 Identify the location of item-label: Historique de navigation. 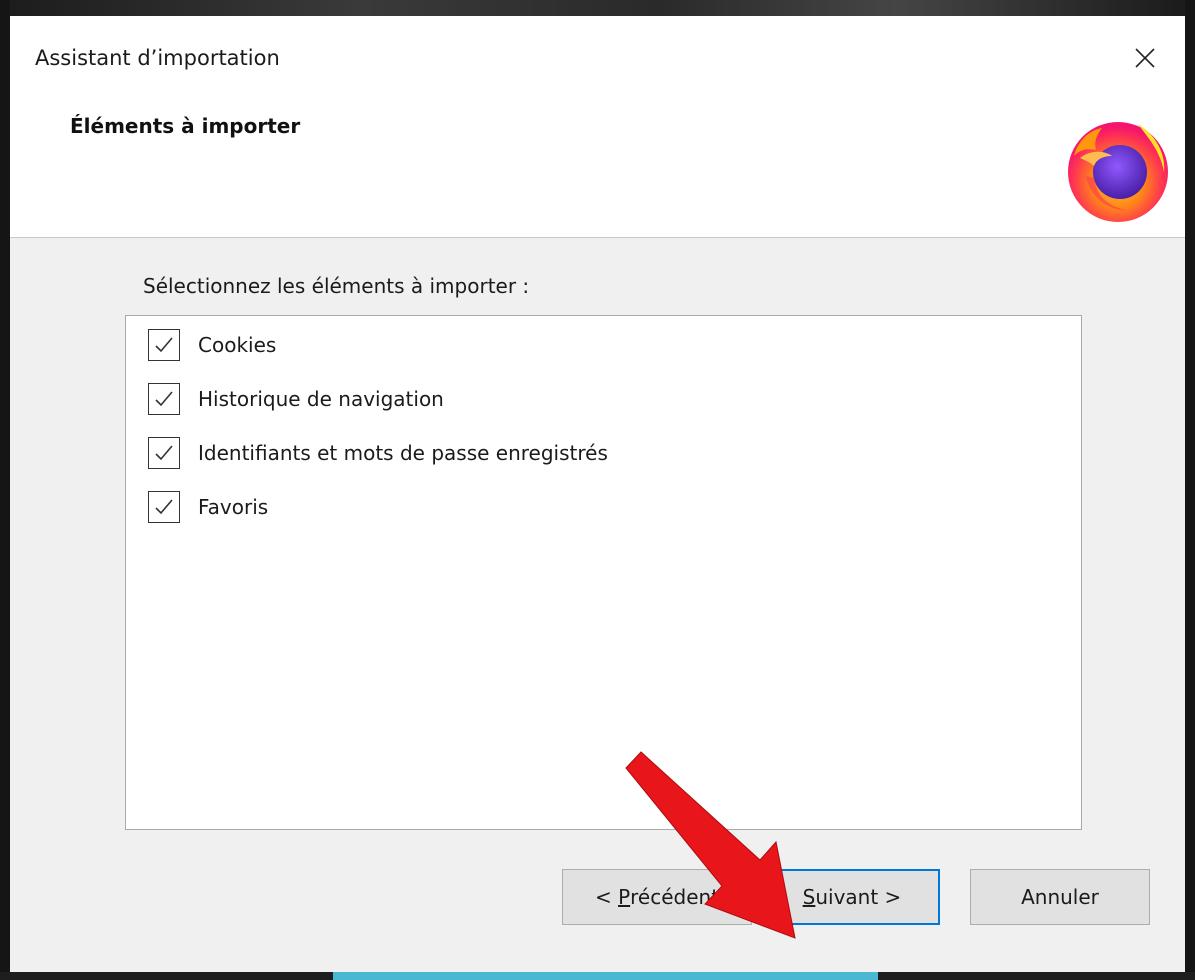
(321, 399).